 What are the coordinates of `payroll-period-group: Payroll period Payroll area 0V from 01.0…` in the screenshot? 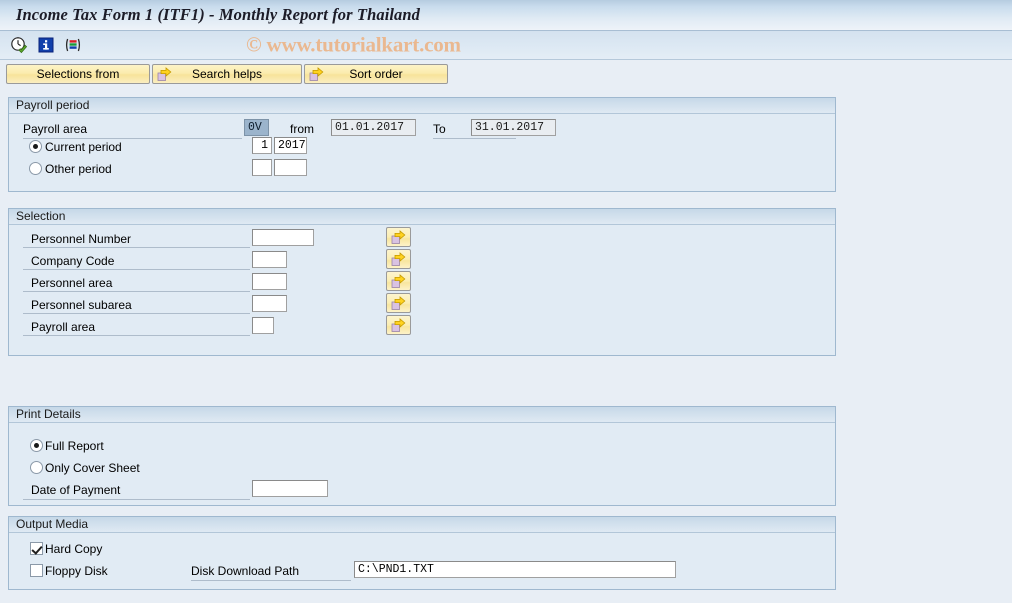 It's located at (422, 144).